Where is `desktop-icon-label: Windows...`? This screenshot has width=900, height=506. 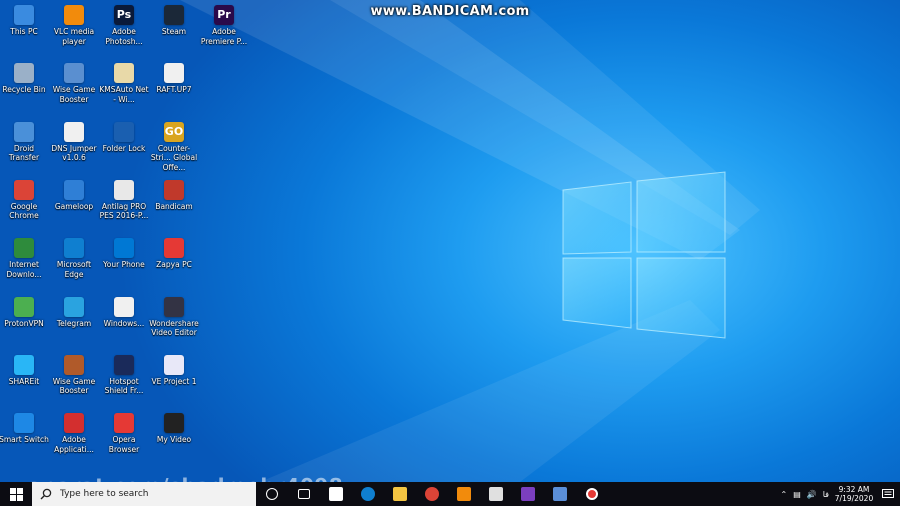 desktop-icon-label: Windows... is located at coordinates (124, 323).